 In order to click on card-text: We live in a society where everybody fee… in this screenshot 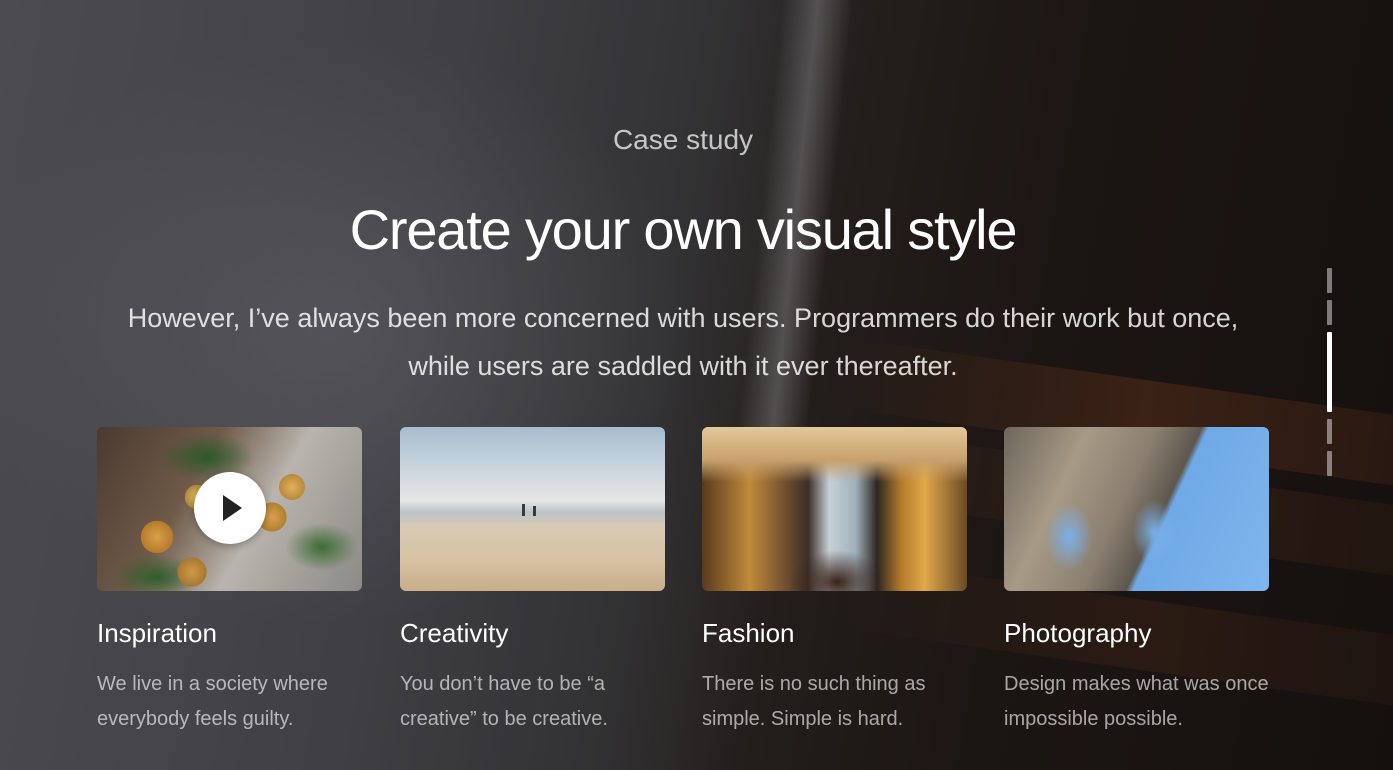, I will do `click(212, 701)`.